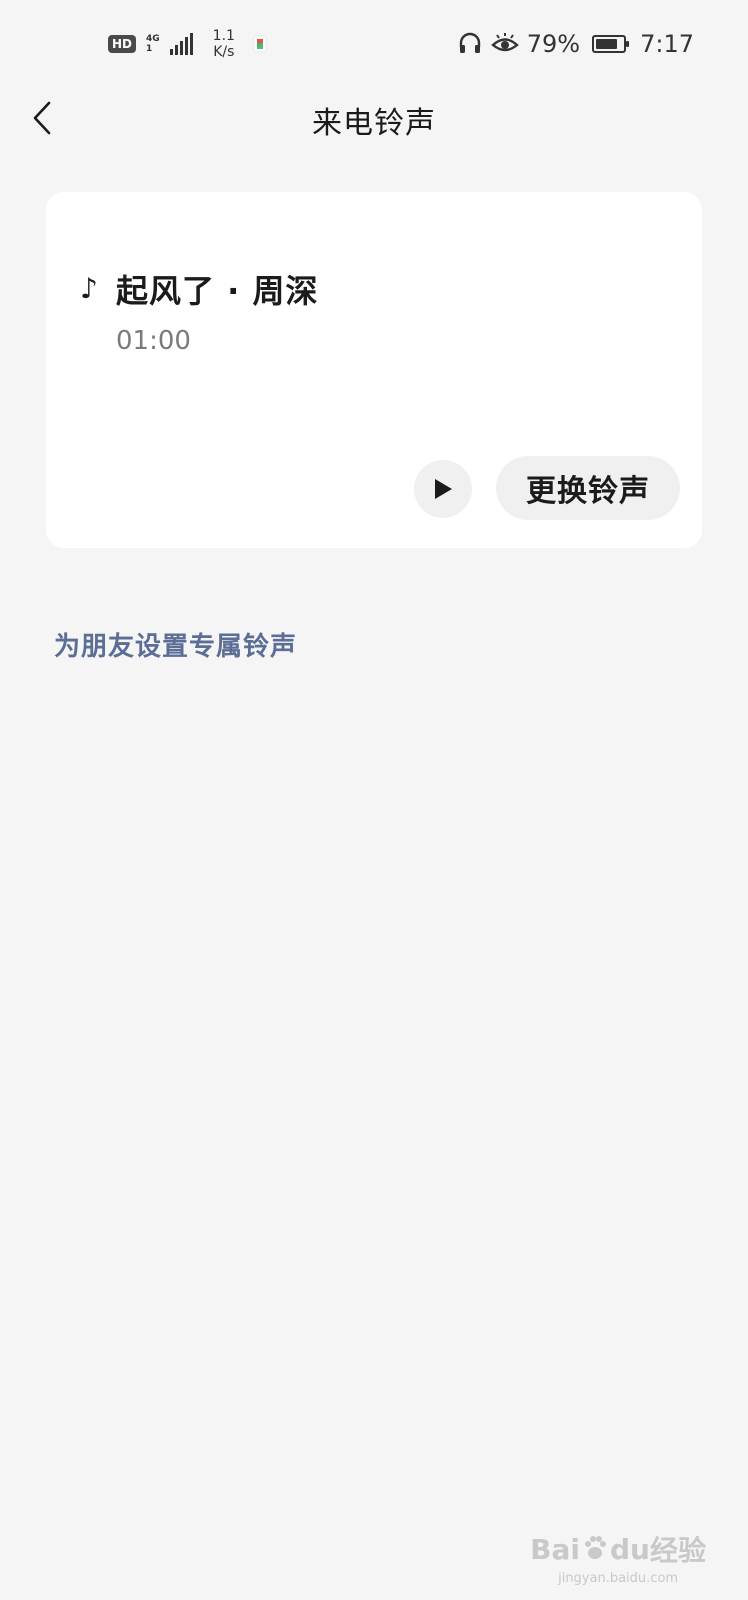  I want to click on header: 来电铃声, so click(374, 118).